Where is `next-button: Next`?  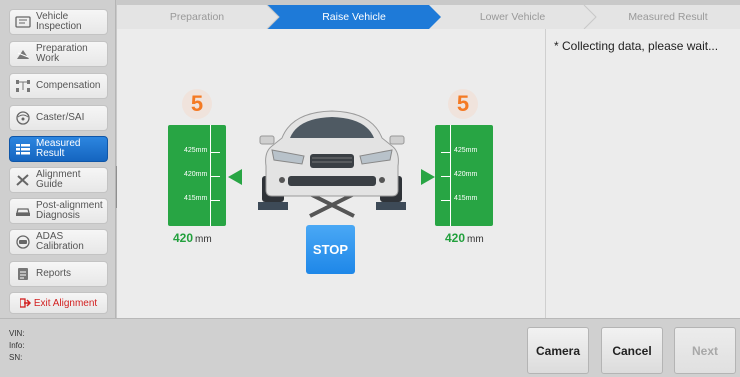
next-button: Next is located at coordinates (705, 350).